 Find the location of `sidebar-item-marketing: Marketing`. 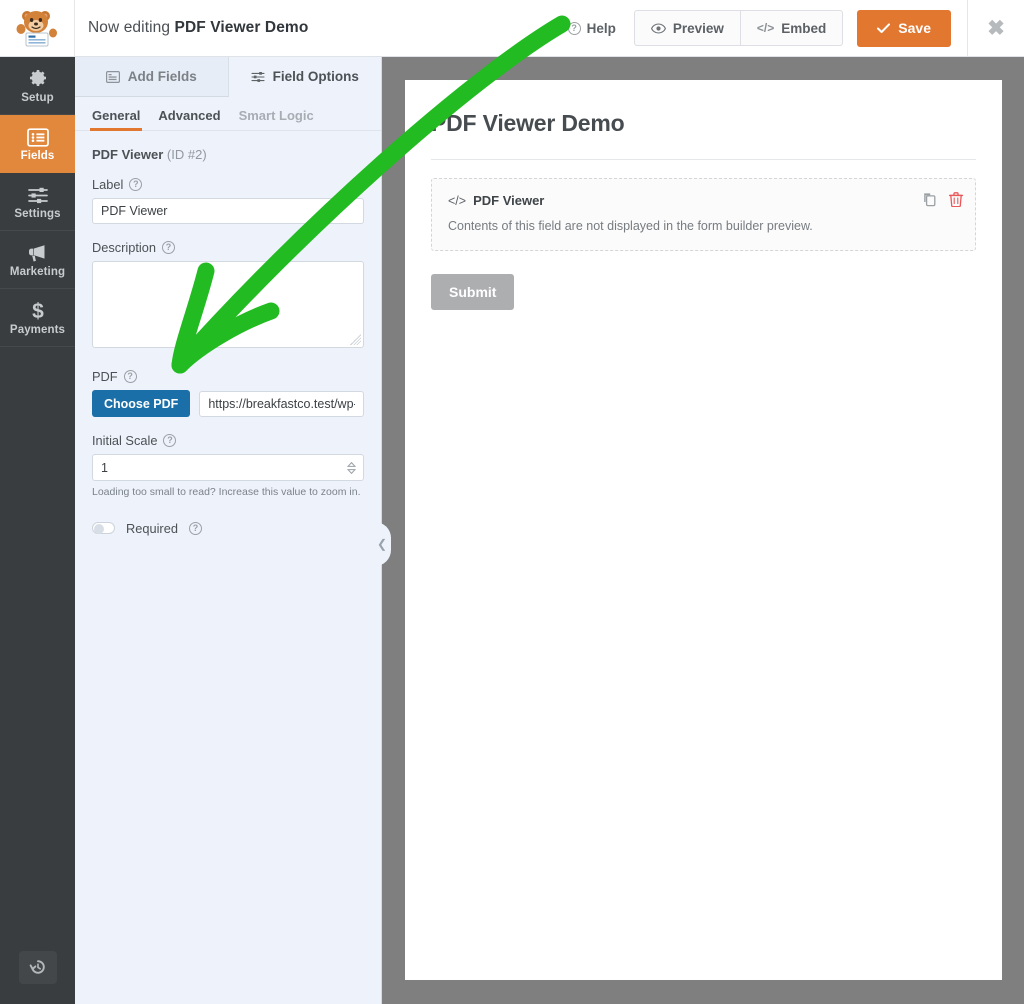

sidebar-item-marketing: Marketing is located at coordinates (37, 260).